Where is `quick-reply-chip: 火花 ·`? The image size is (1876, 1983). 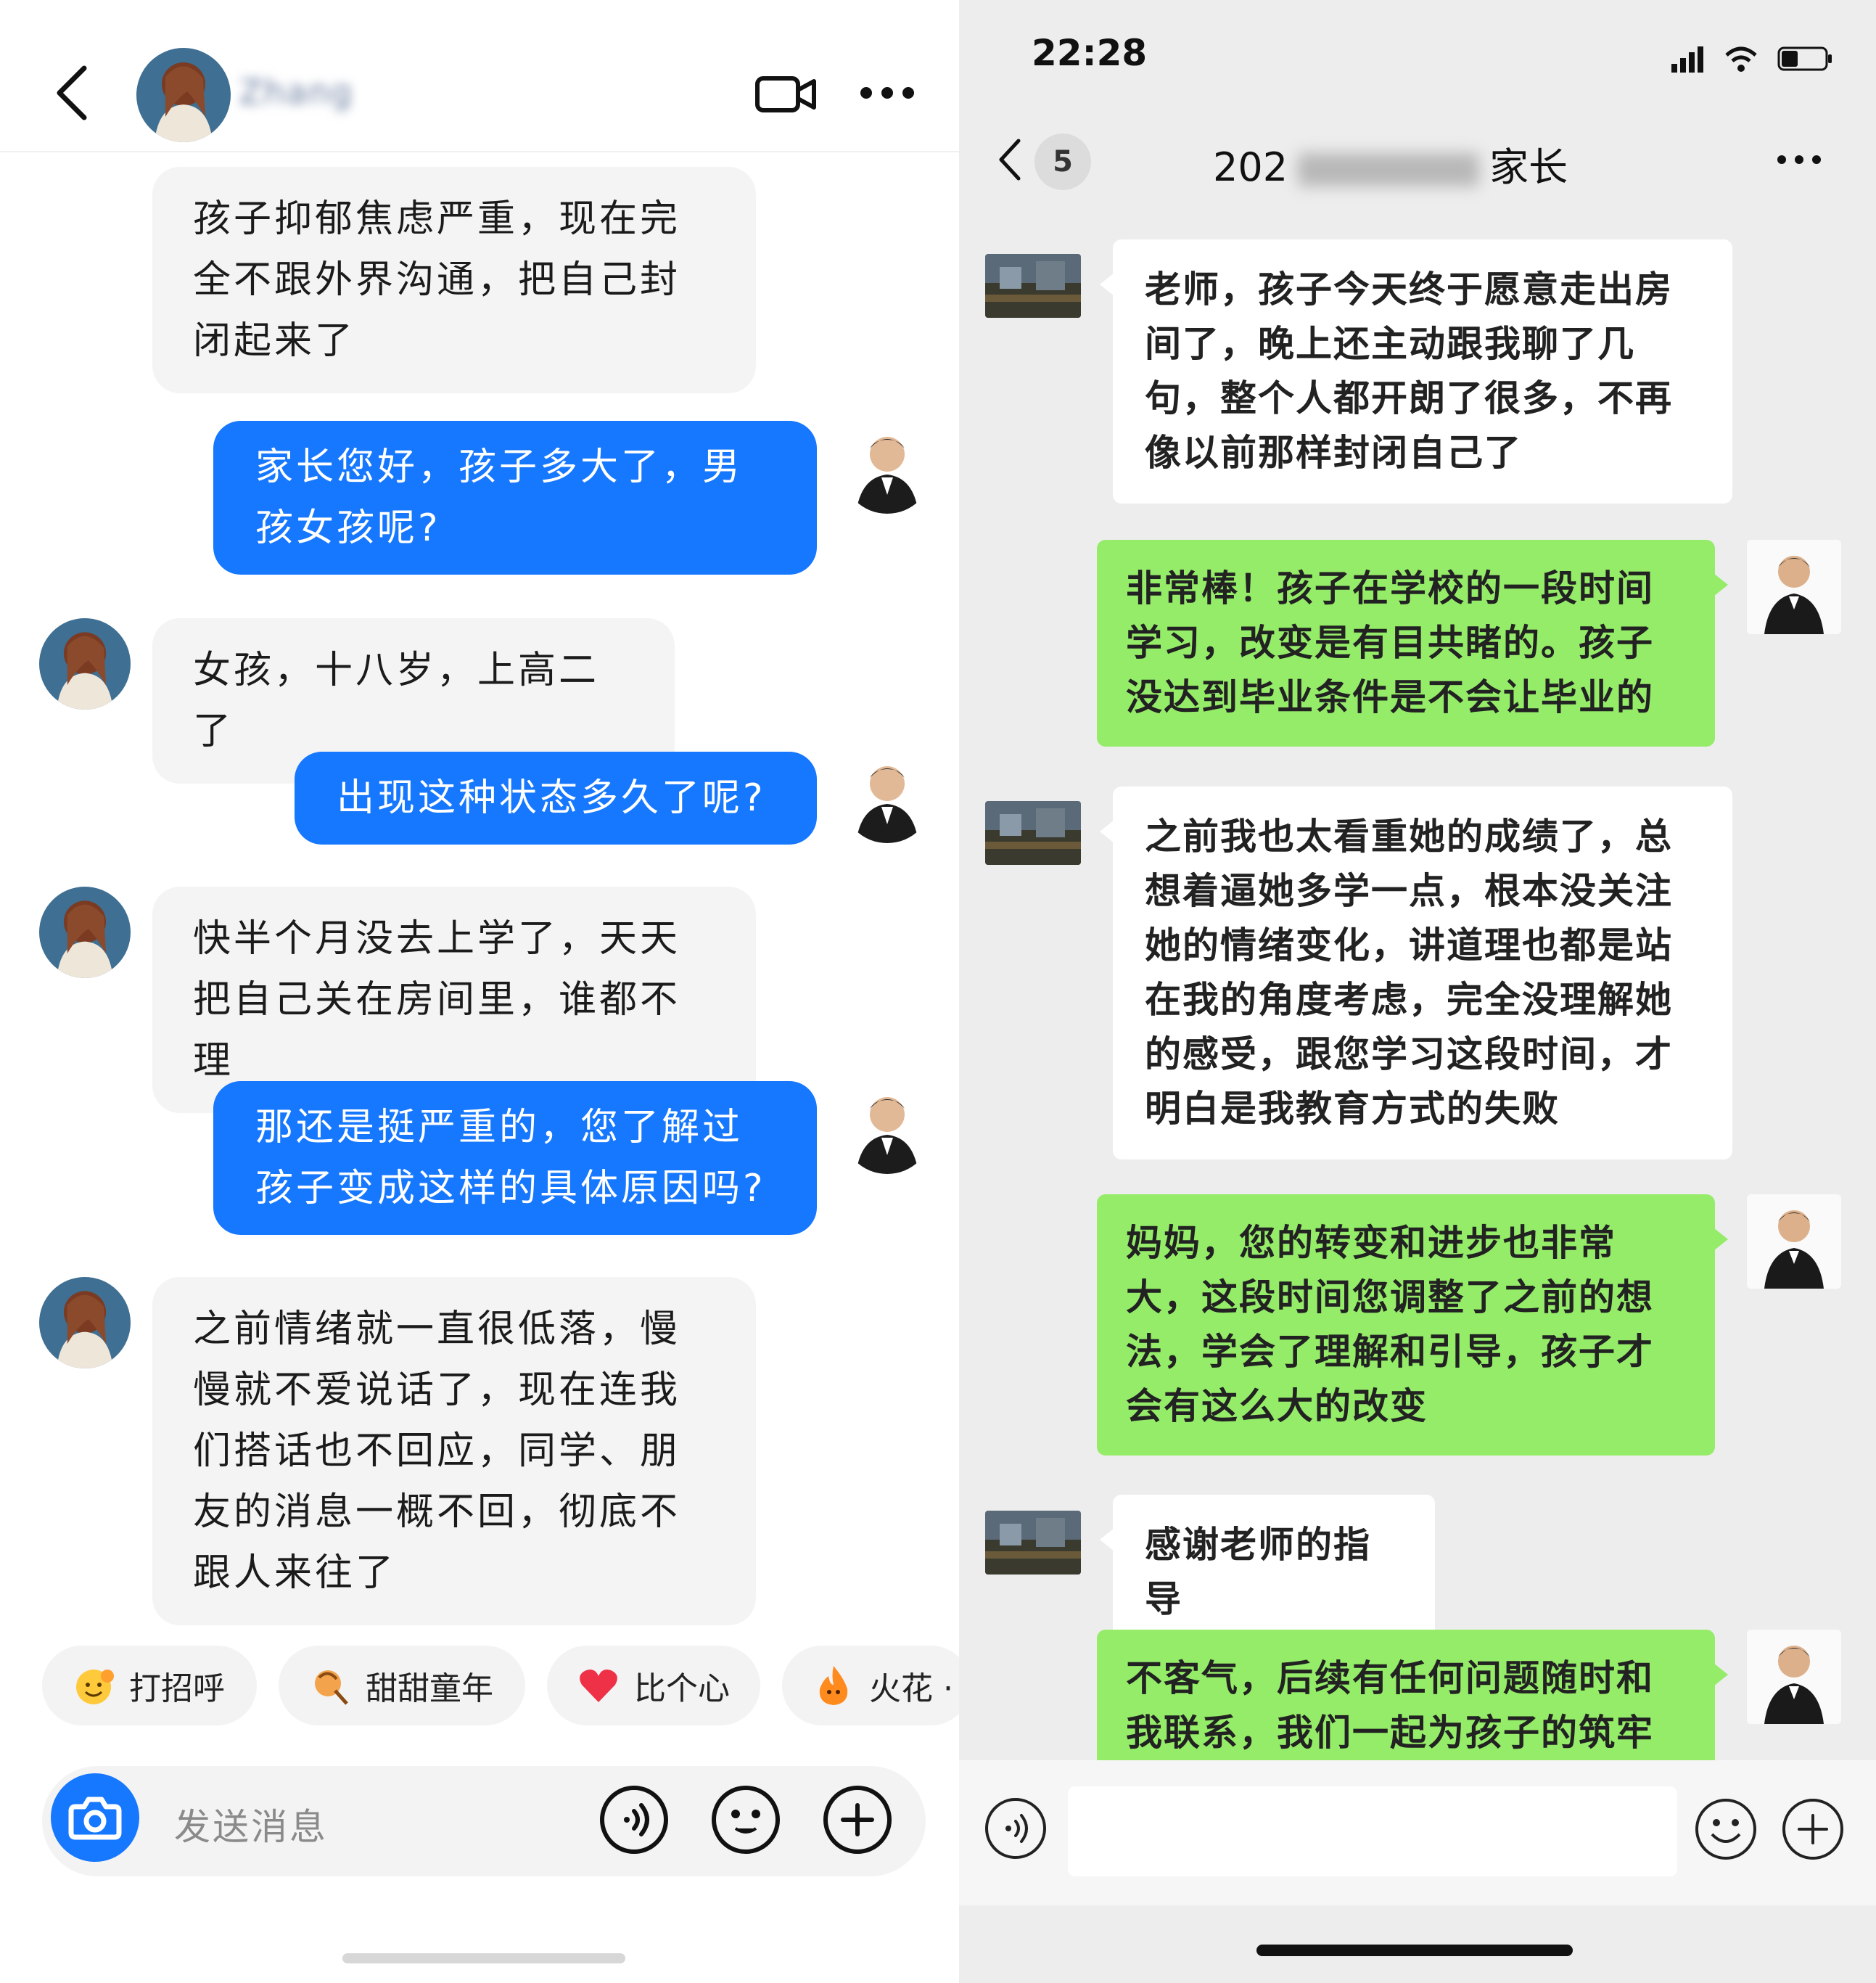
quick-reply-chip: 火花 · is located at coordinates (870, 1685).